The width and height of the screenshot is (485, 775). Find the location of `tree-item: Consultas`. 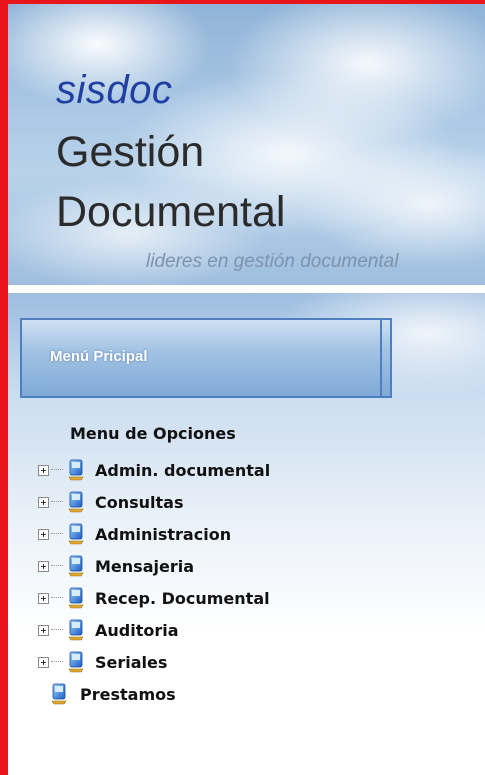

tree-item: Consultas is located at coordinates (154, 502).